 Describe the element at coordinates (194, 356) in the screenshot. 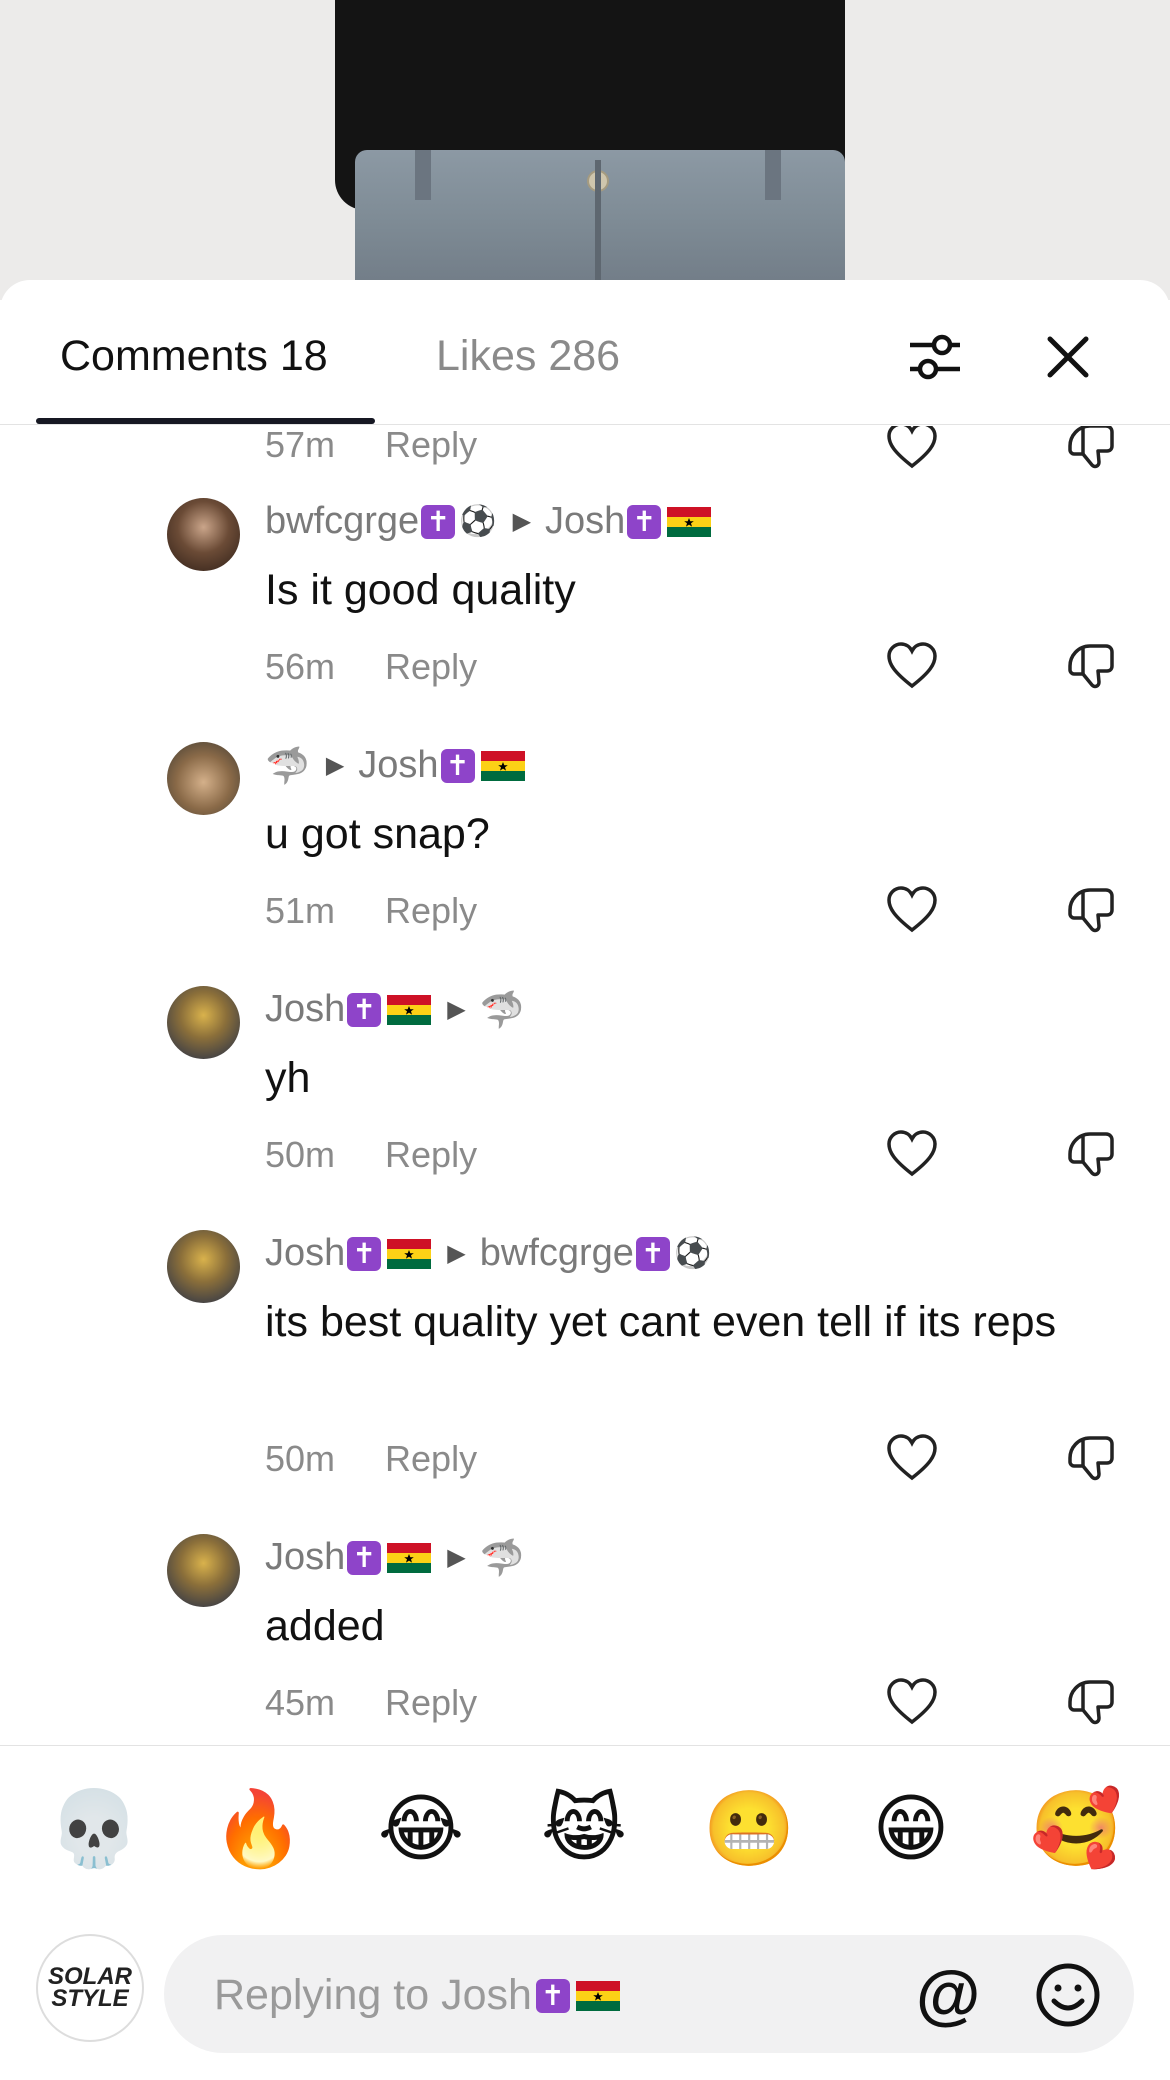

I see `tab-comments: Comments 18` at that location.